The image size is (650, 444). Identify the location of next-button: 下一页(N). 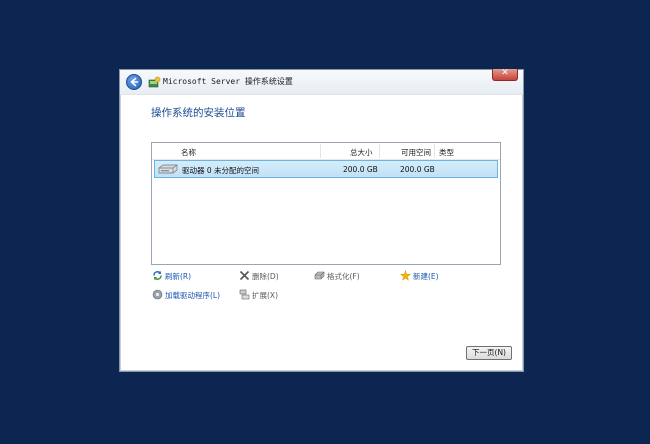
(489, 353).